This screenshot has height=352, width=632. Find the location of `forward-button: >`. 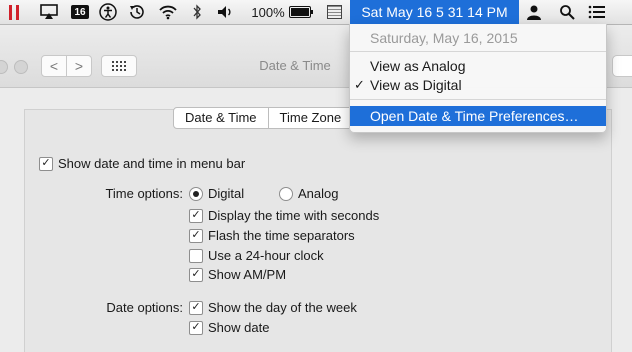

forward-button: > is located at coordinates (79, 66).